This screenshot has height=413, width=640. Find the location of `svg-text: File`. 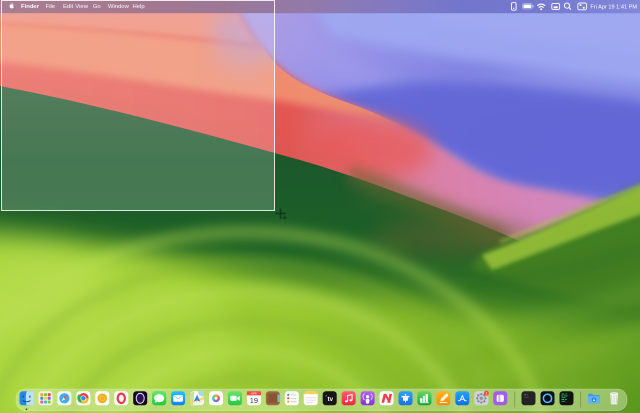

svg-text: File is located at coordinates (51, 7).